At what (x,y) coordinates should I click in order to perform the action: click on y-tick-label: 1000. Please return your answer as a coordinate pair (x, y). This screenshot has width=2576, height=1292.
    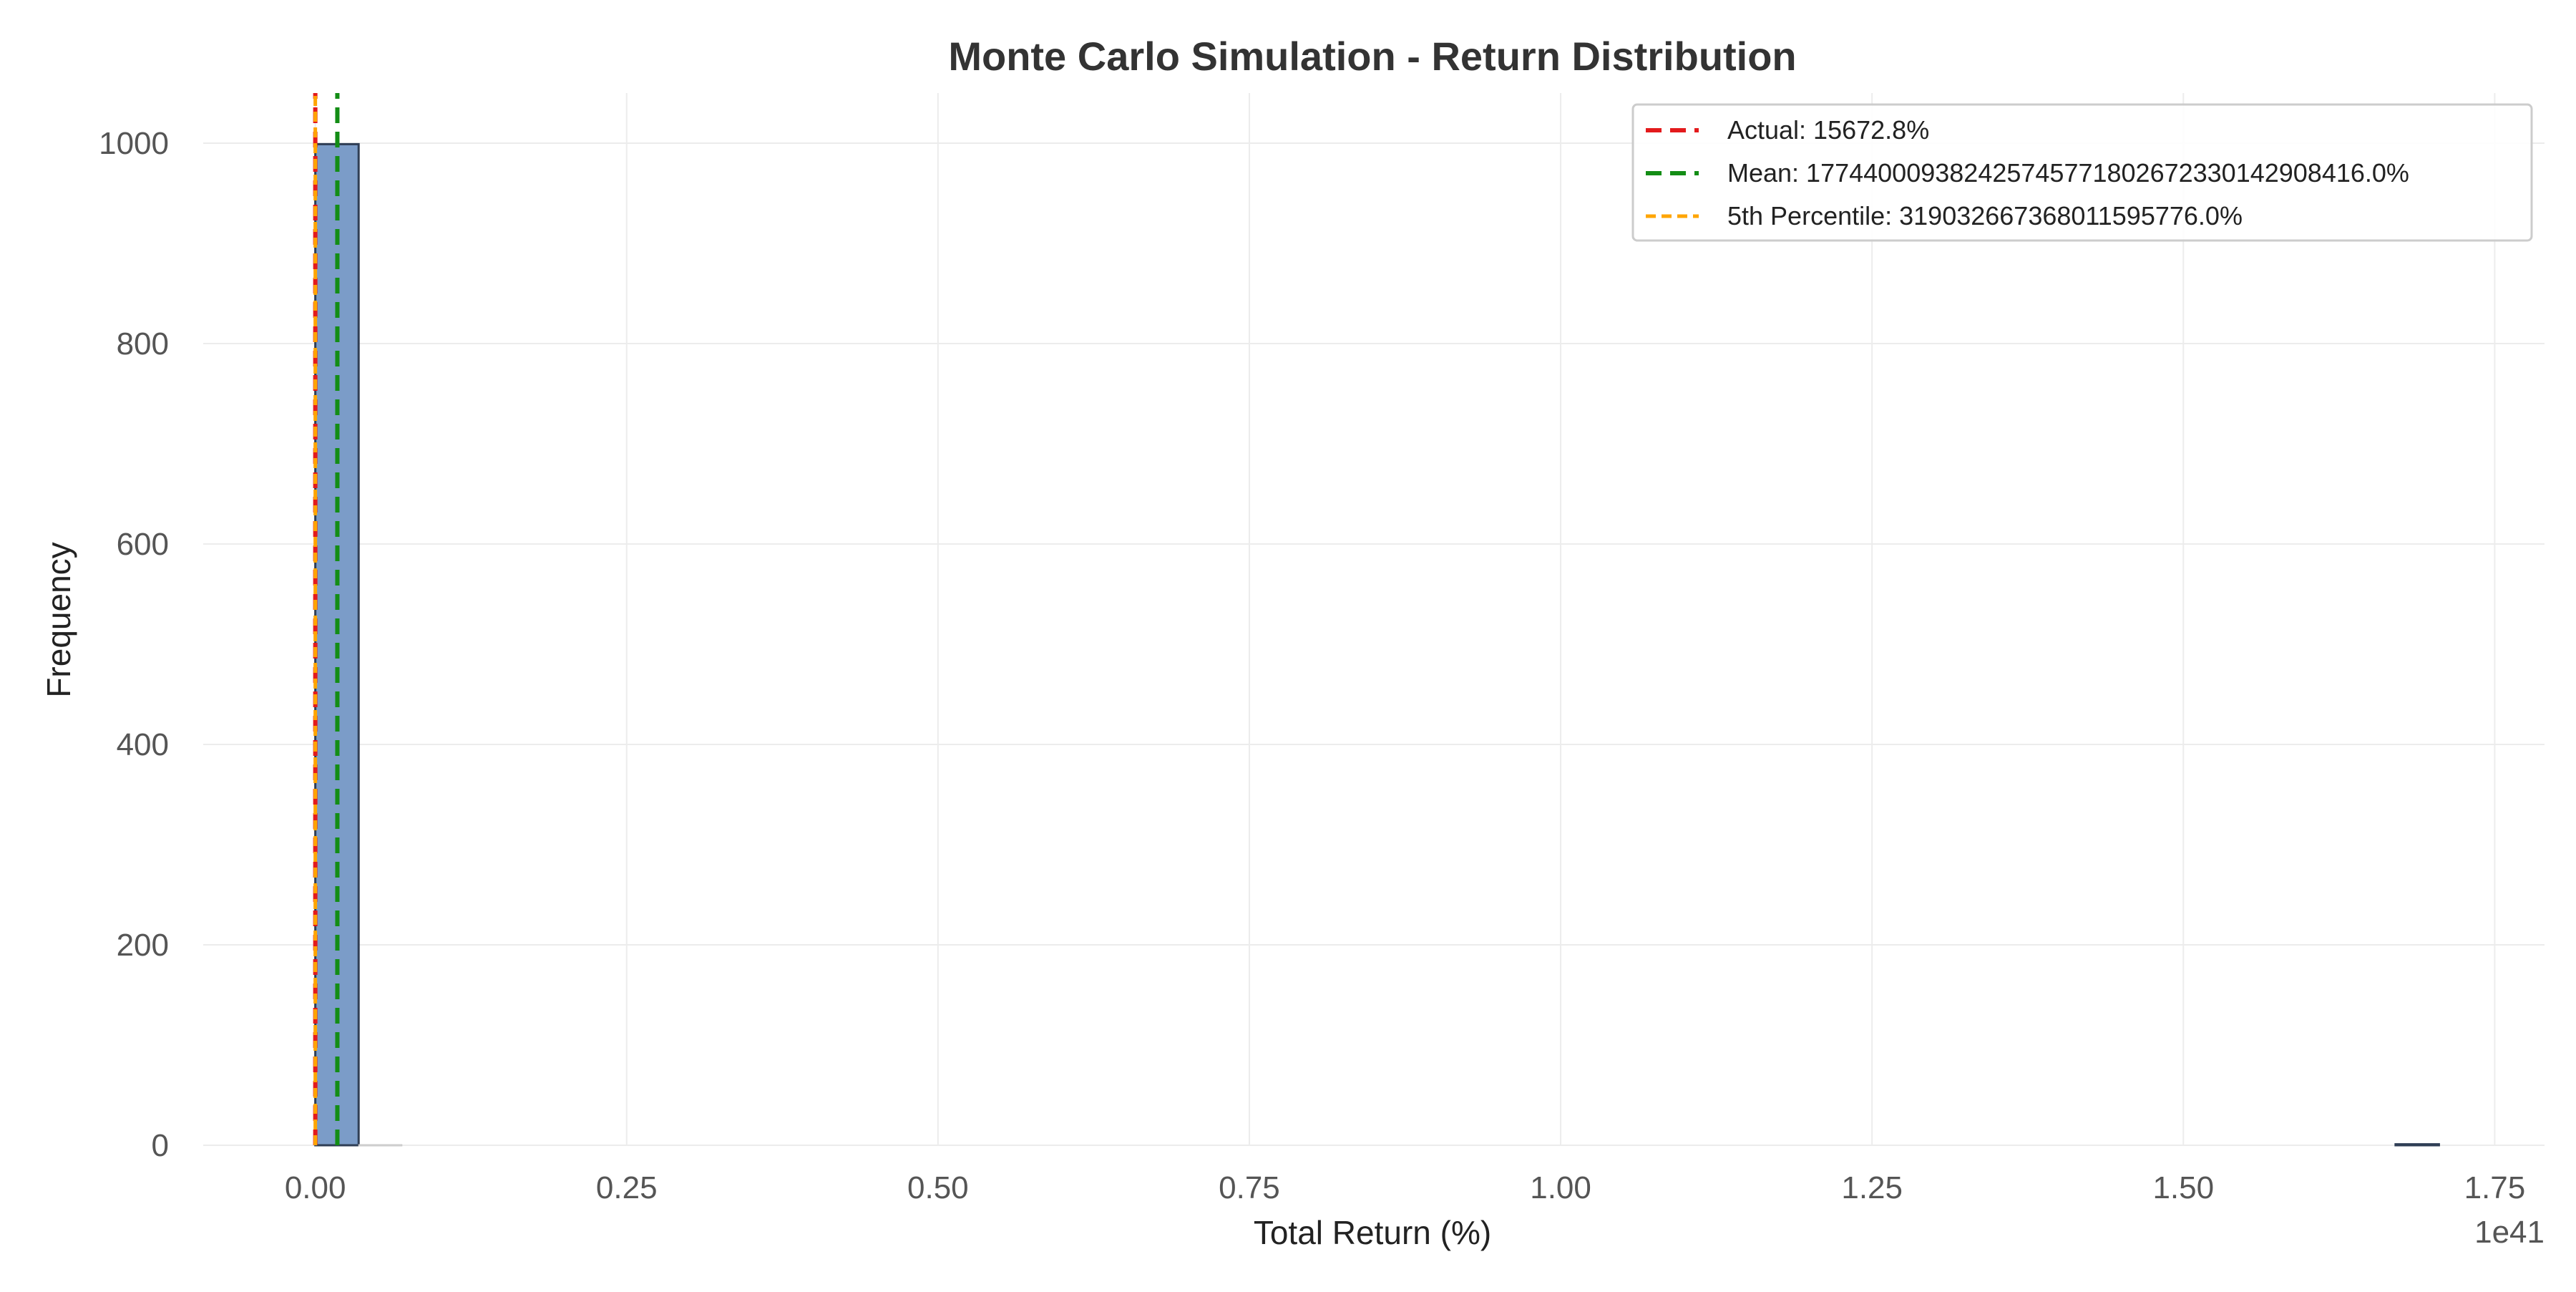
    Looking at the image, I should click on (134, 143).